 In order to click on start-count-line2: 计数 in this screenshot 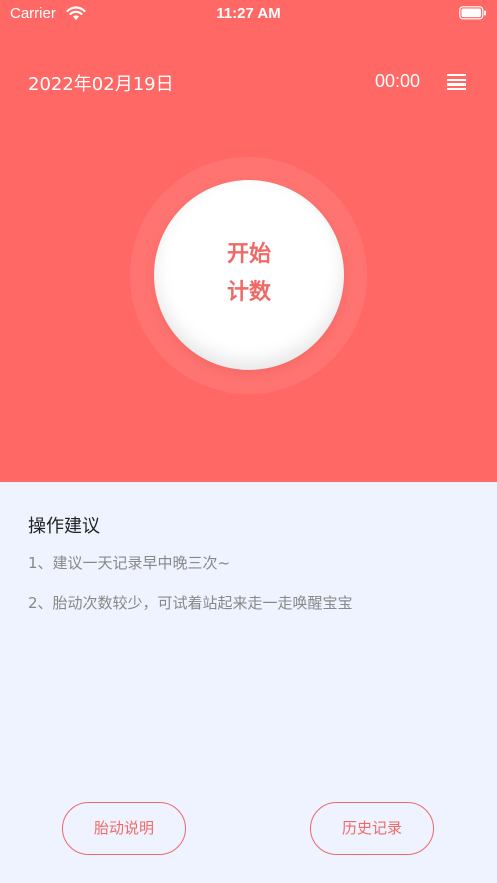, I will do `click(248, 292)`.